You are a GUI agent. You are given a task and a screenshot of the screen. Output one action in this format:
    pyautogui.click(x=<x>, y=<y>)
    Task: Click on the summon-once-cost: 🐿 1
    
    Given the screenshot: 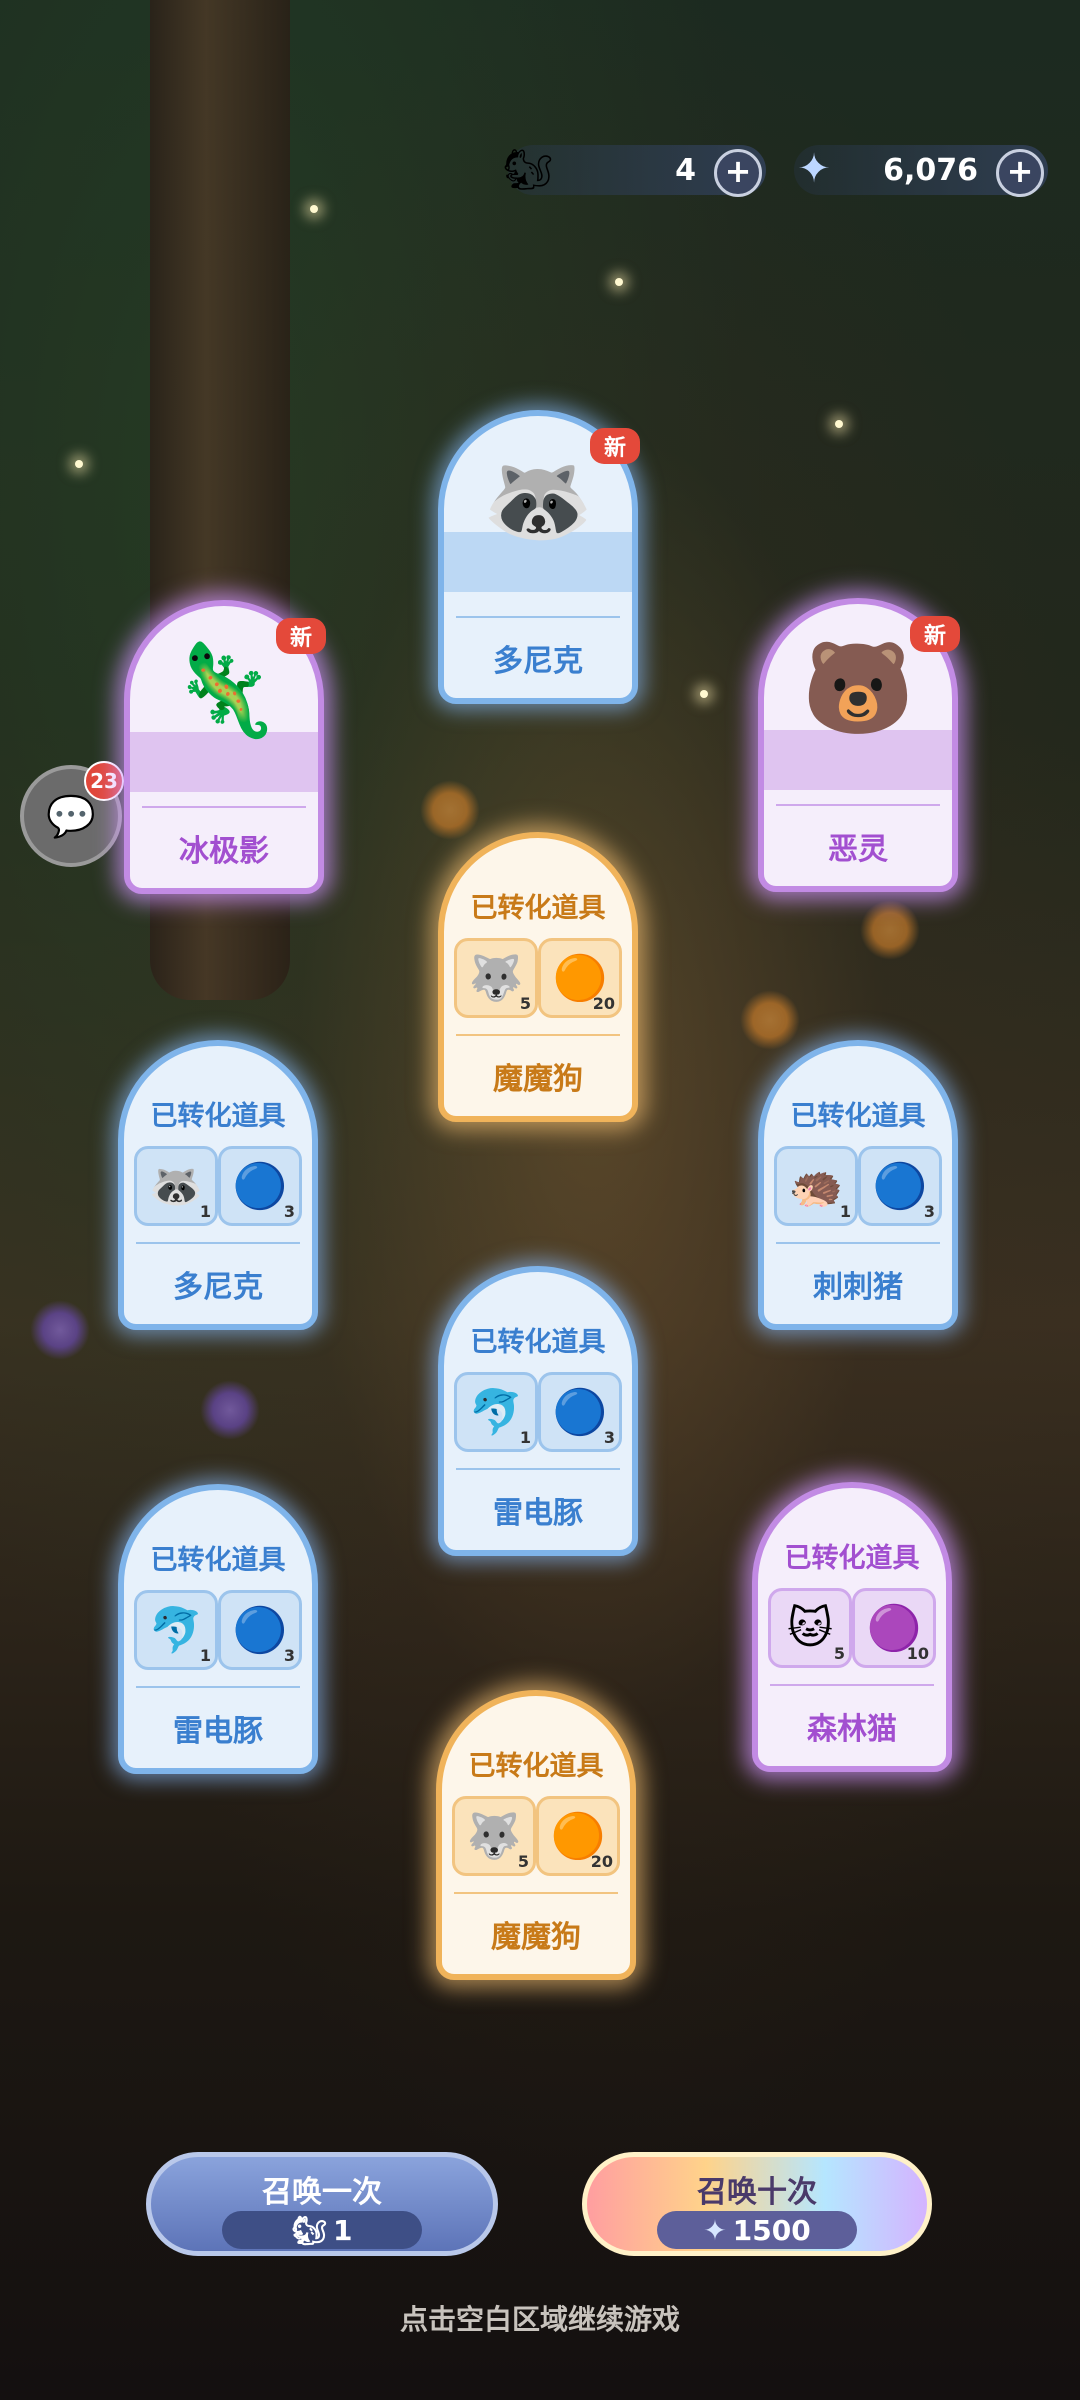 What is the action you would take?
    pyautogui.click(x=322, y=2230)
    